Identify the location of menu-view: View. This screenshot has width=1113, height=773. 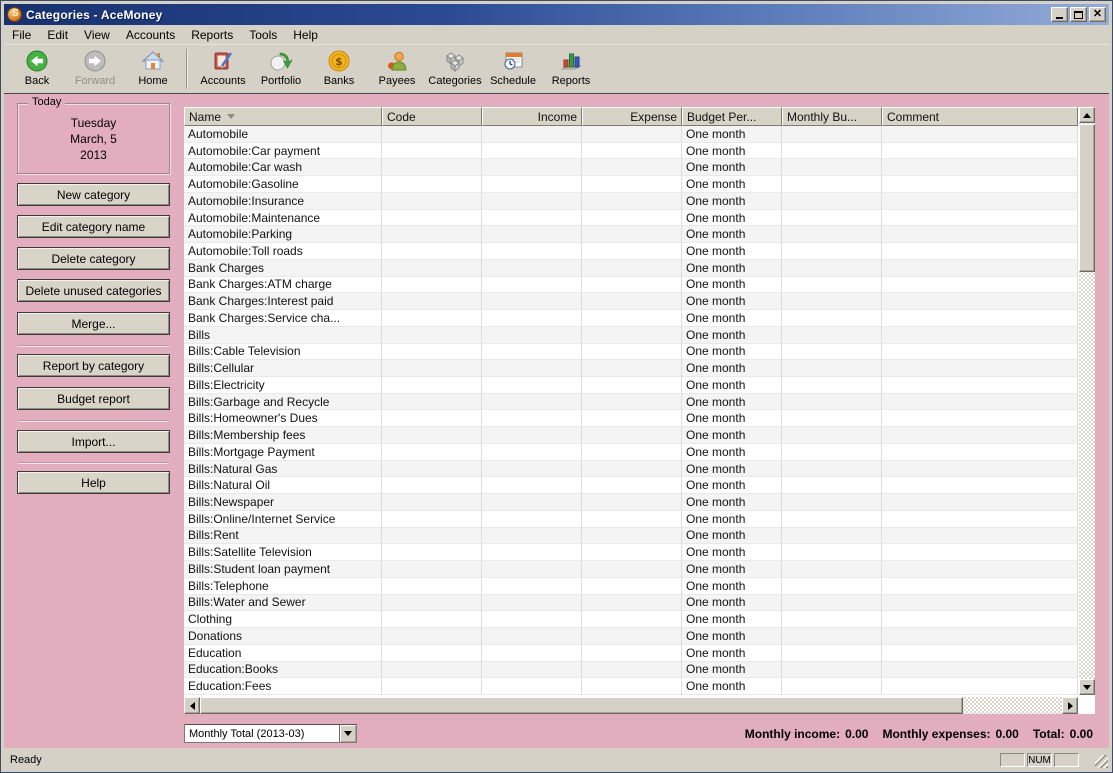
(97, 35).